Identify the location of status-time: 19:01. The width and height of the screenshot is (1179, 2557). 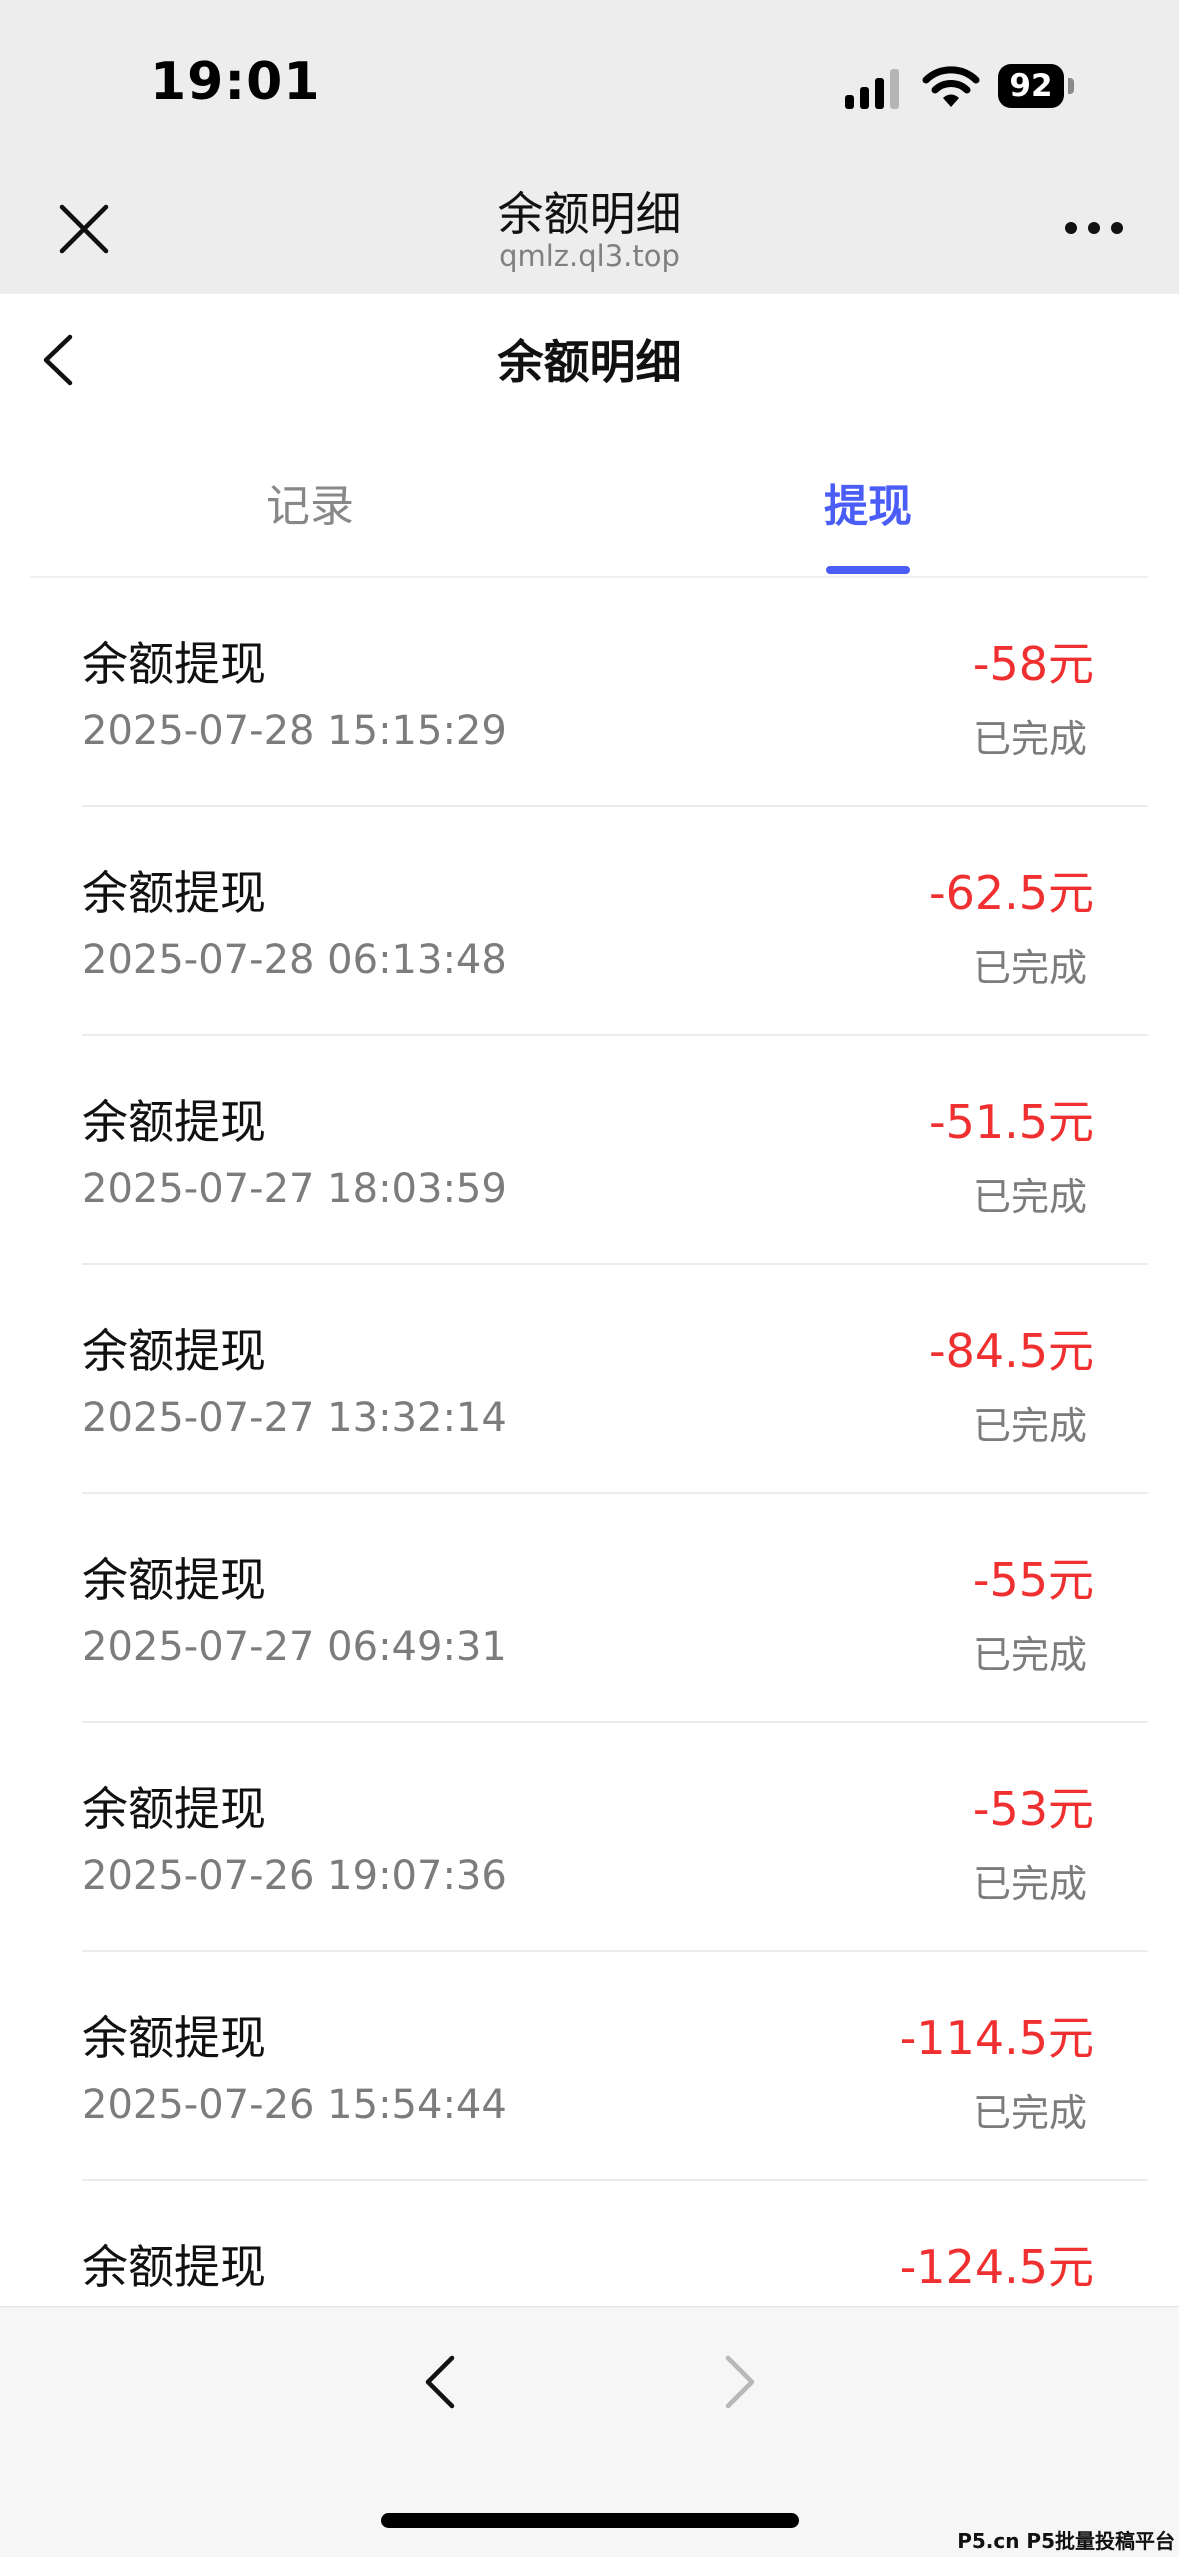
(235, 82).